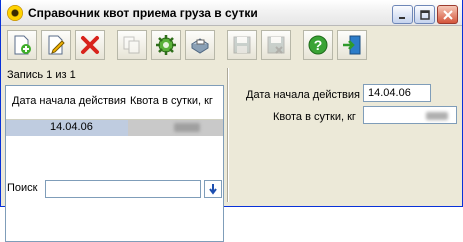 Image resolution: width=463 pixels, height=242 pixels. I want to click on maximize-button, so click(424, 14).